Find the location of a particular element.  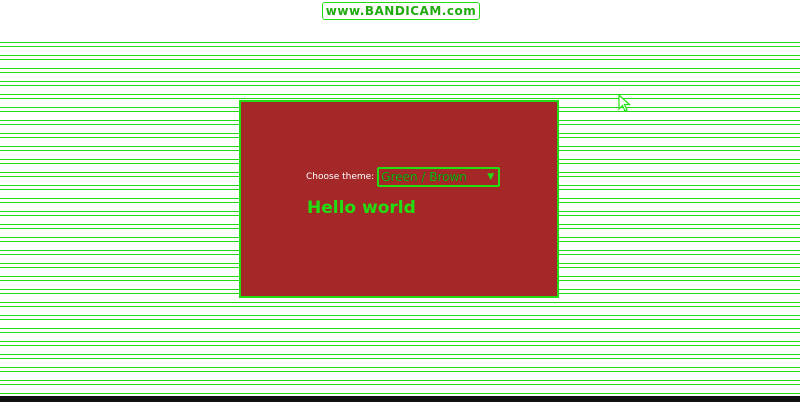

bottom-edge is located at coordinates (400, 399).